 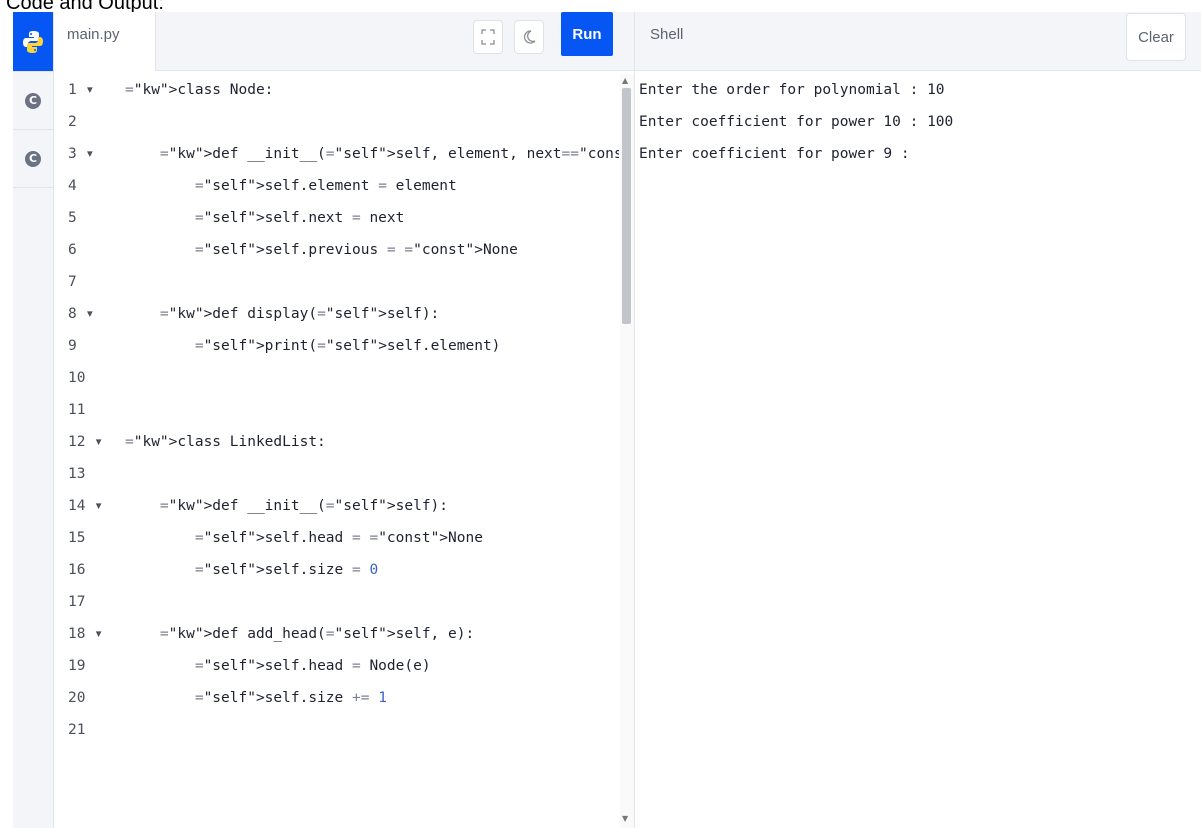 What do you see at coordinates (72, 186) in the screenshot?
I see `line-number: 4` at bounding box center [72, 186].